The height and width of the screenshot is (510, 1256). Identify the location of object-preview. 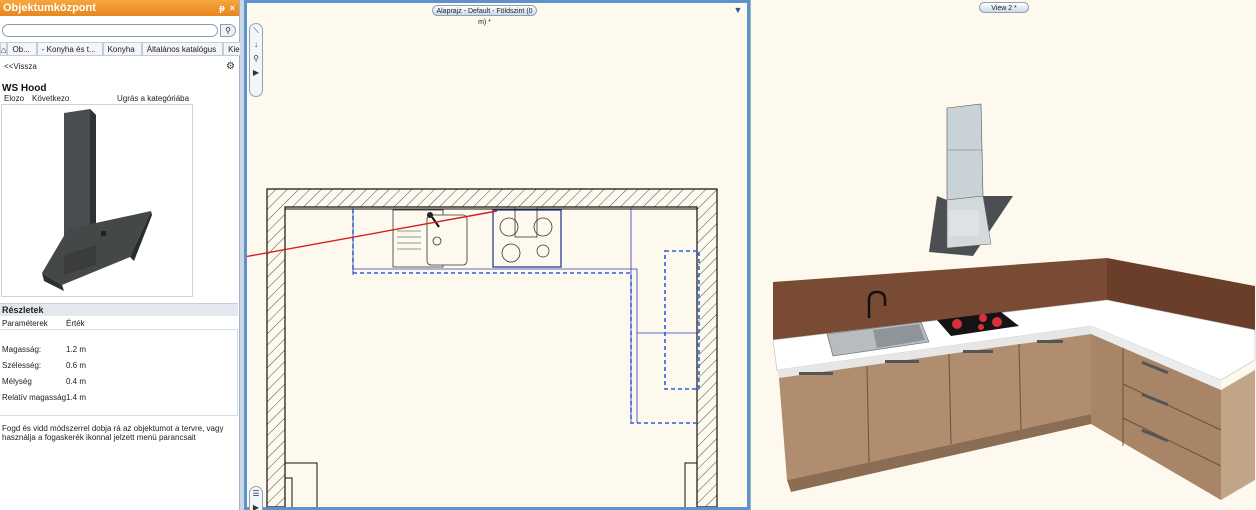
(97, 200).